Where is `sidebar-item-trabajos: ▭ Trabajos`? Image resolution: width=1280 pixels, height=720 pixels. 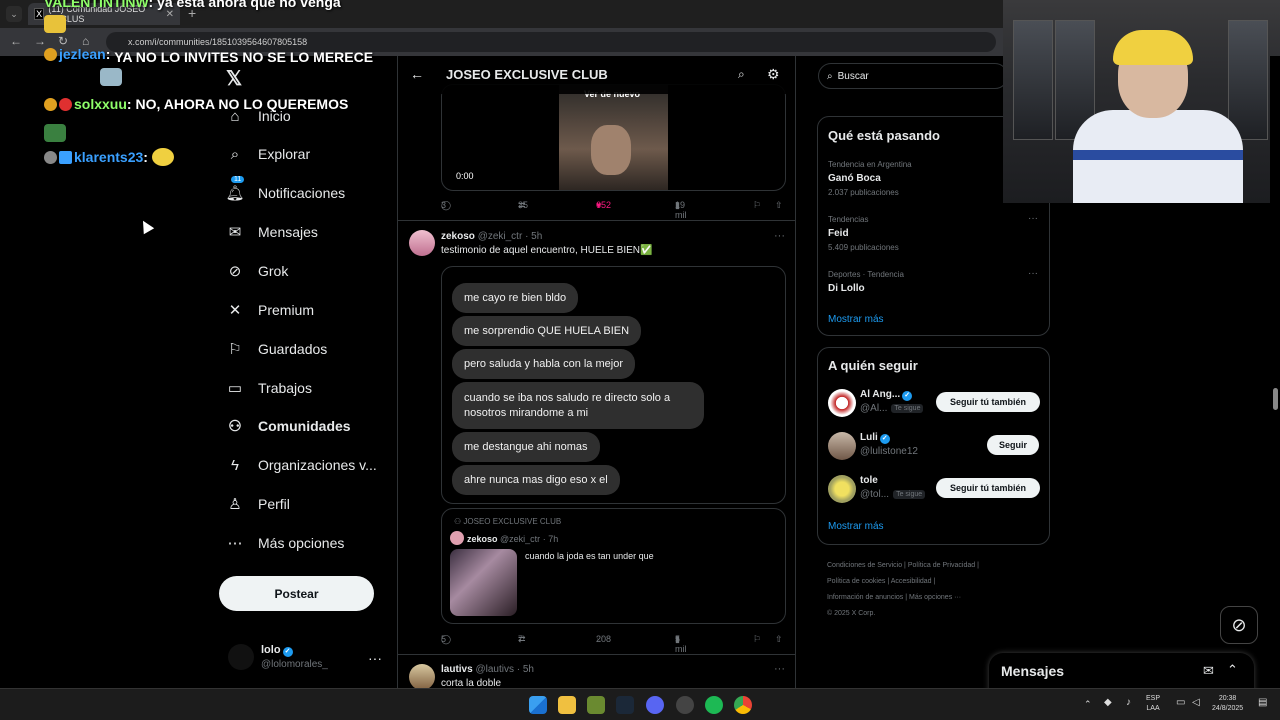 sidebar-item-trabajos: ▭ Trabajos is located at coordinates (269, 388).